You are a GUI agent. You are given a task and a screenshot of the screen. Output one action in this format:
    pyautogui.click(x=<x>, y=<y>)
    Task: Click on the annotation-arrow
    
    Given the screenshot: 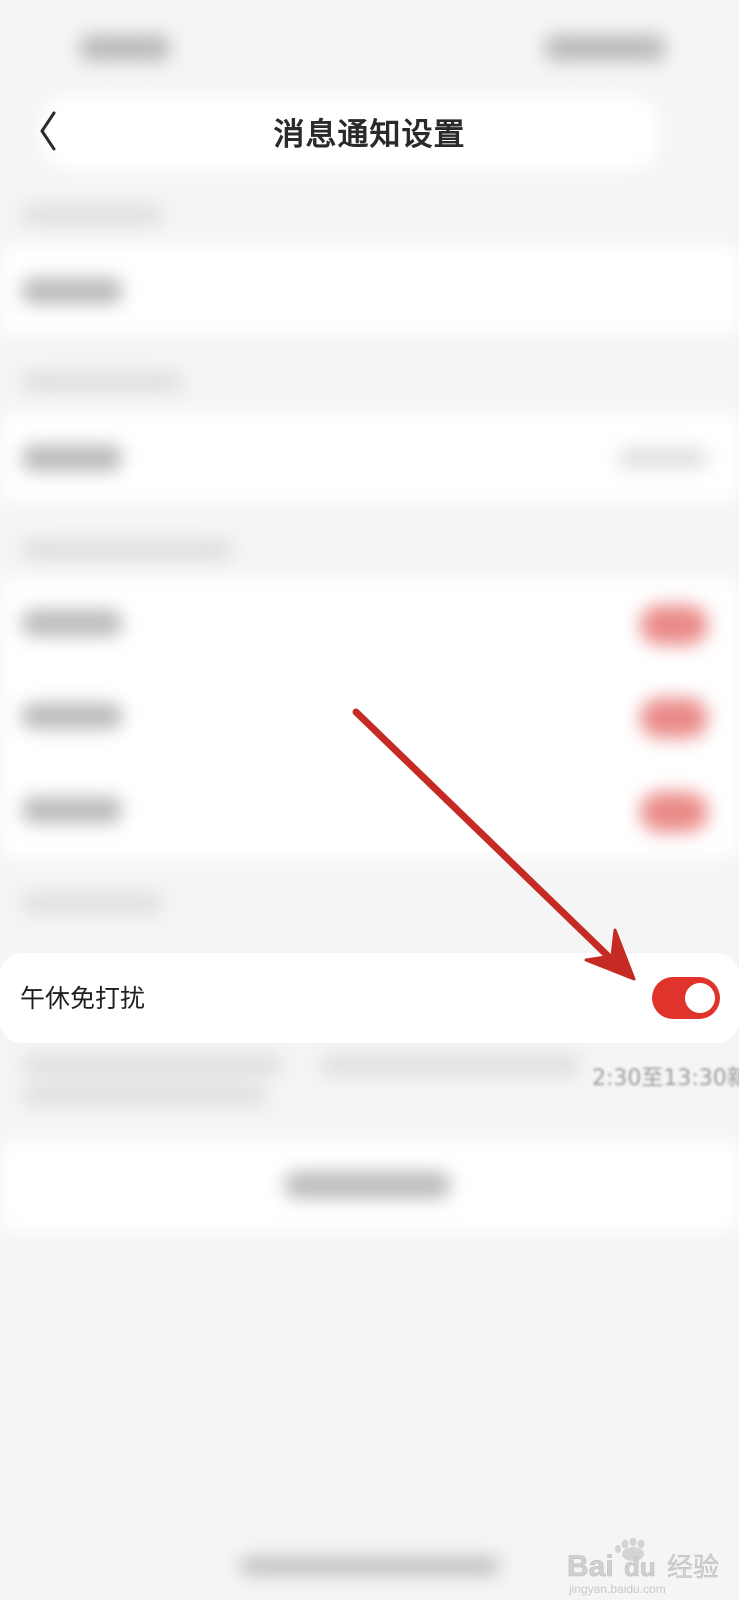 What is the action you would take?
    pyautogui.click(x=494, y=844)
    